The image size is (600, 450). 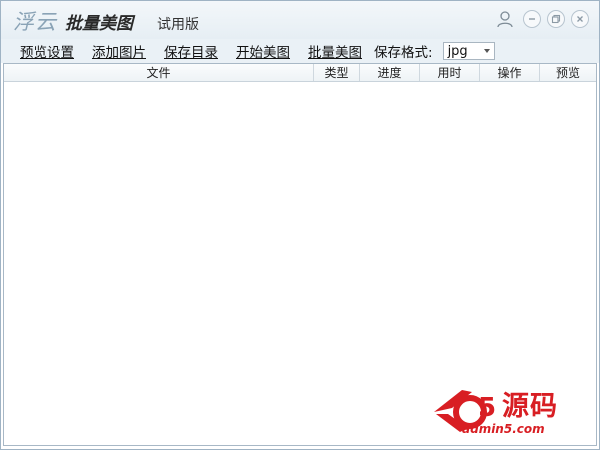 What do you see at coordinates (530, 406) in the screenshot?
I see `watermark-text: 源码` at bounding box center [530, 406].